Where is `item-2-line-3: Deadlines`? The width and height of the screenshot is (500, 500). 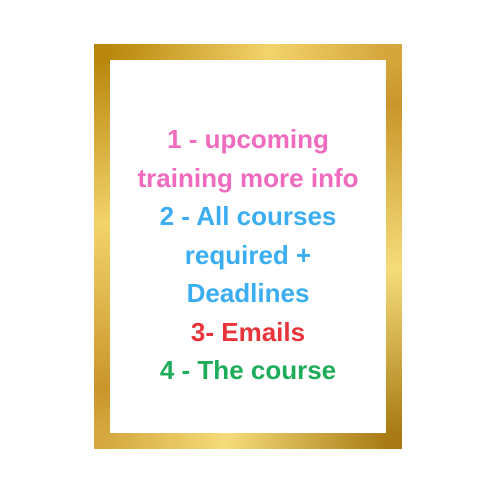
item-2-line-3: Deadlines is located at coordinates (248, 293).